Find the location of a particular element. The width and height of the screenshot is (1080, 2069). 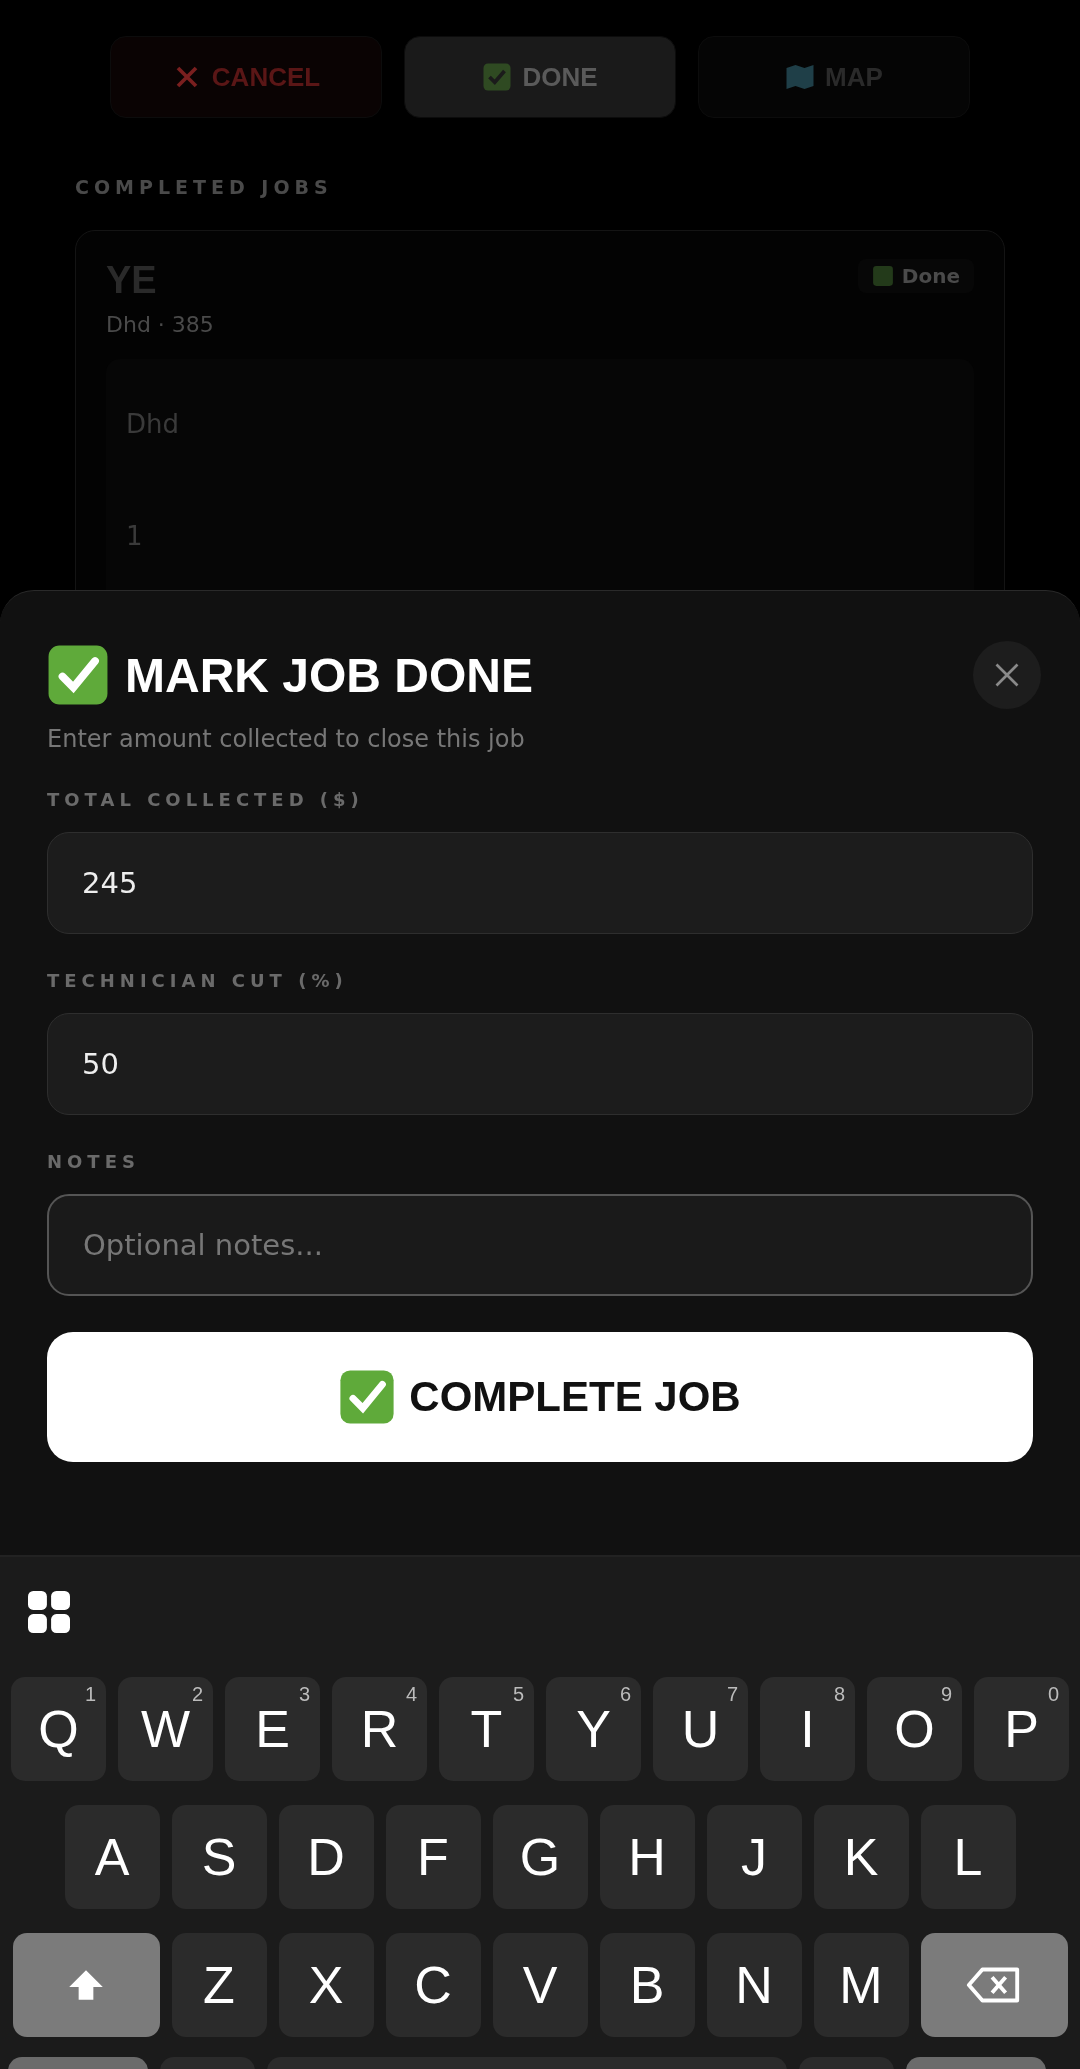

keyboard-key: Z is located at coordinates (219, 1985).